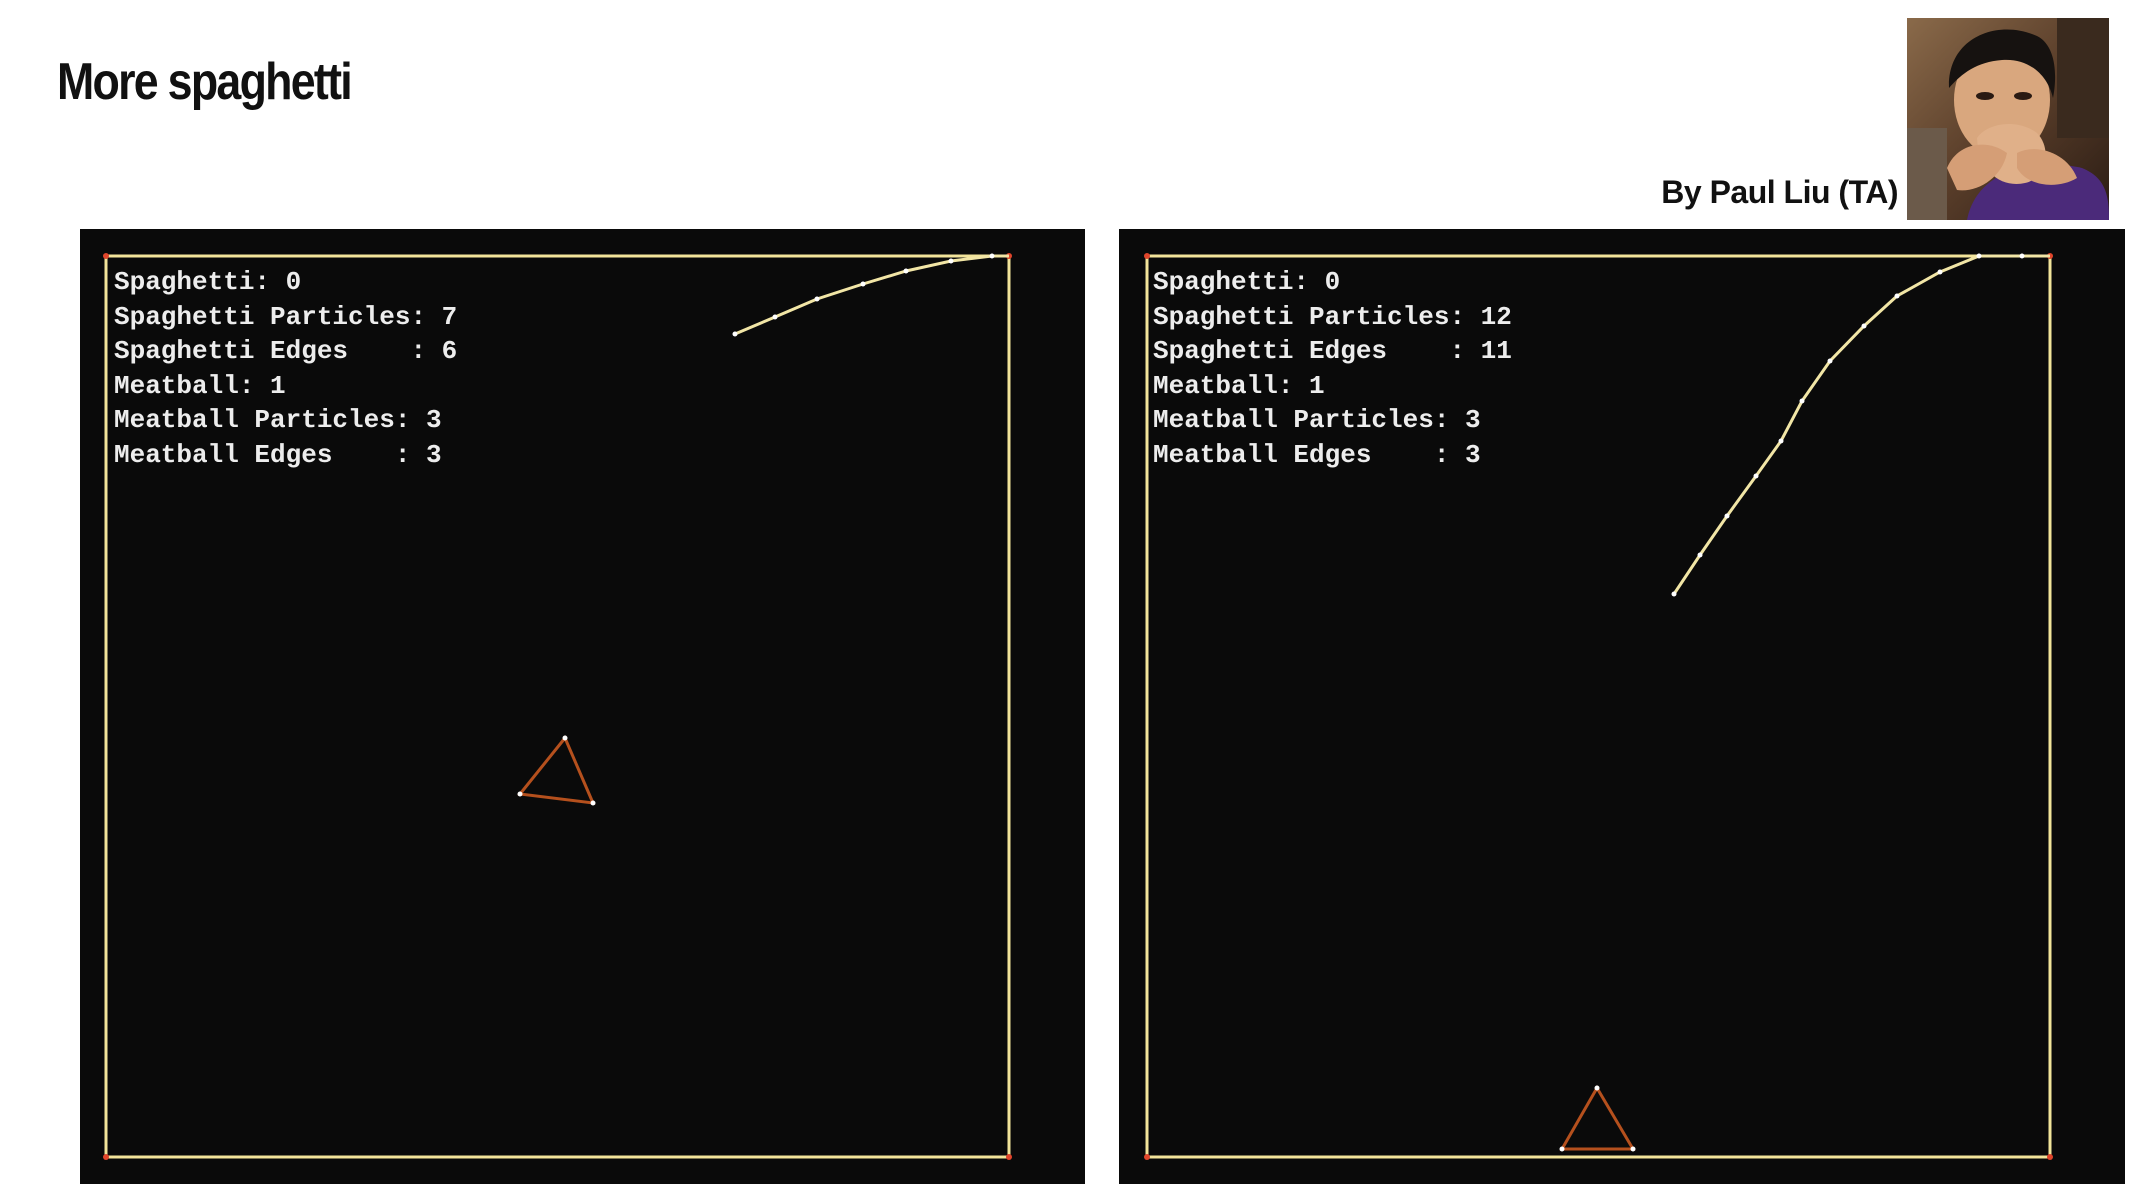  I want to click on stat-spaghetti-particles: Spaghetti Particles: 7, so click(286, 316).